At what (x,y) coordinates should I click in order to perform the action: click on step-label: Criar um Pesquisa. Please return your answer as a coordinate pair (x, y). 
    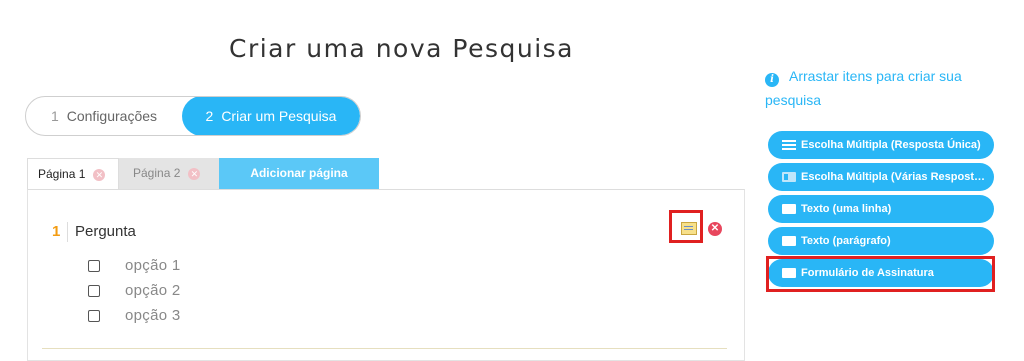
    Looking at the image, I should click on (279, 116).